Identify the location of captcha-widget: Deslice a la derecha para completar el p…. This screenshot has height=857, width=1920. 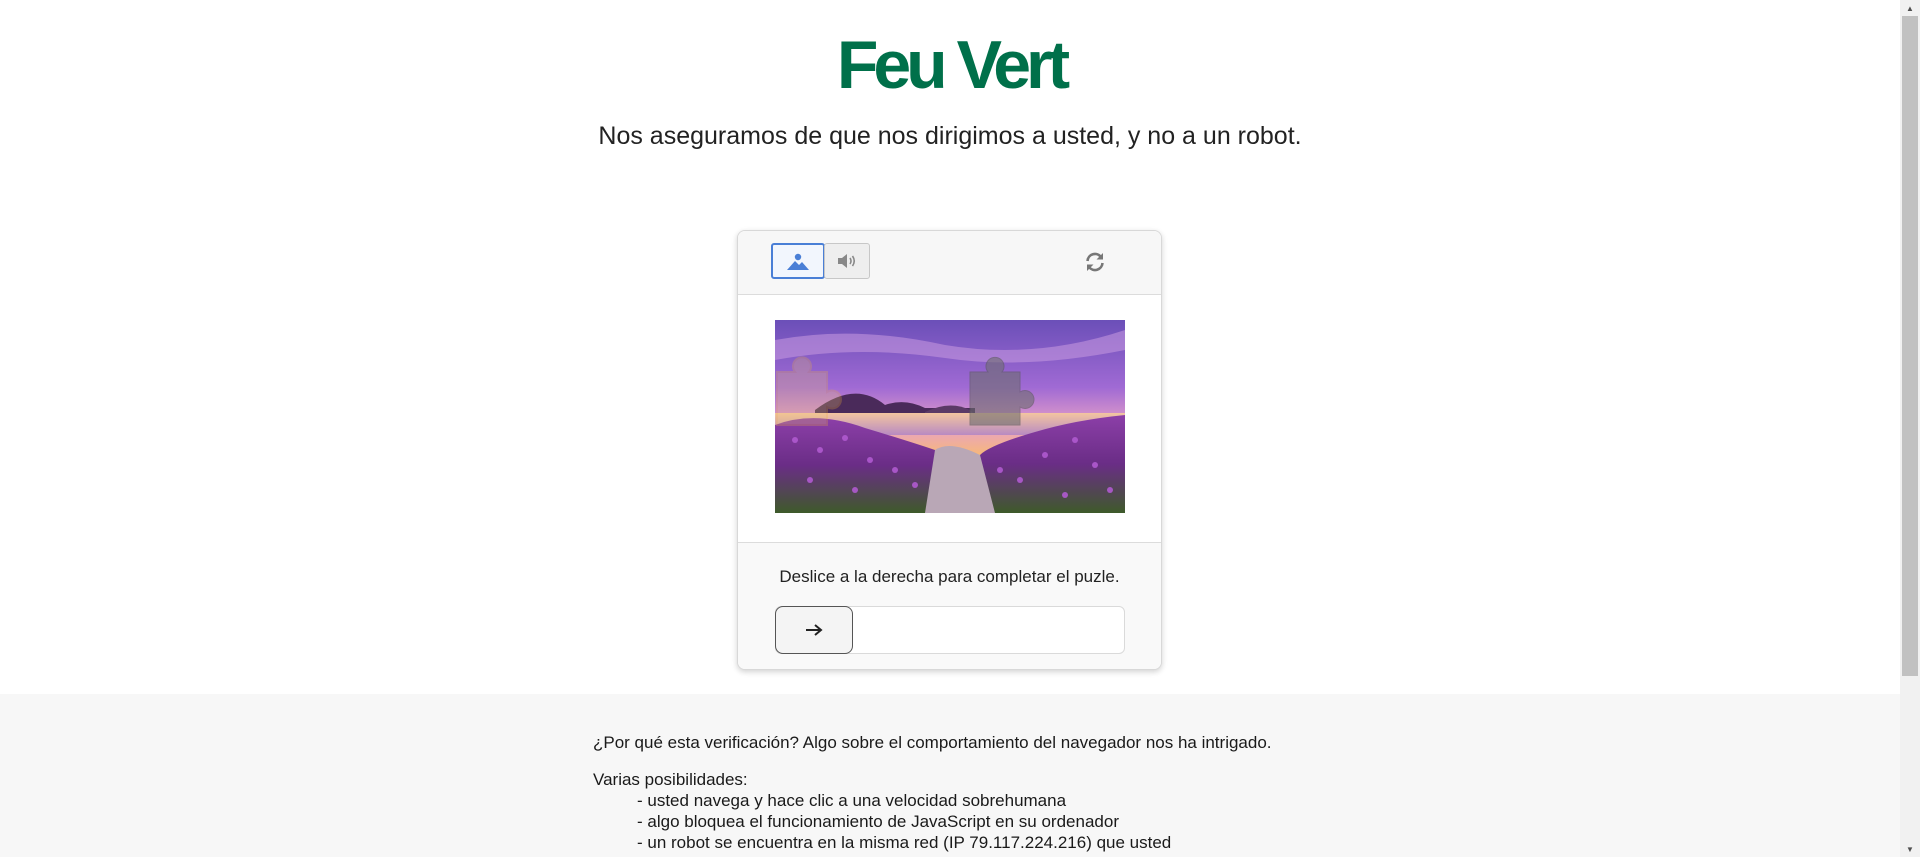
(949, 450).